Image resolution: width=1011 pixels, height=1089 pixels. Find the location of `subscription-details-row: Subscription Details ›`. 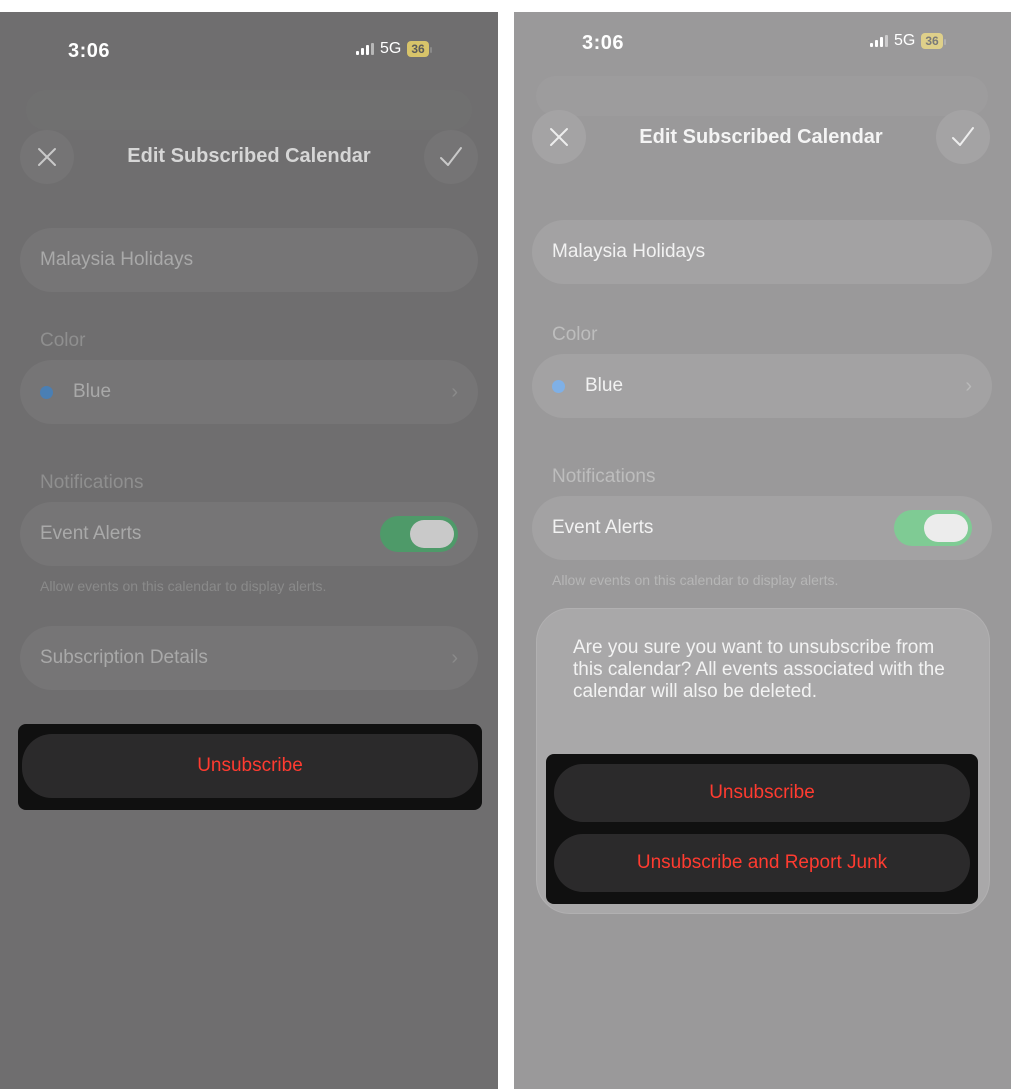

subscription-details-row: Subscription Details › is located at coordinates (249, 658).